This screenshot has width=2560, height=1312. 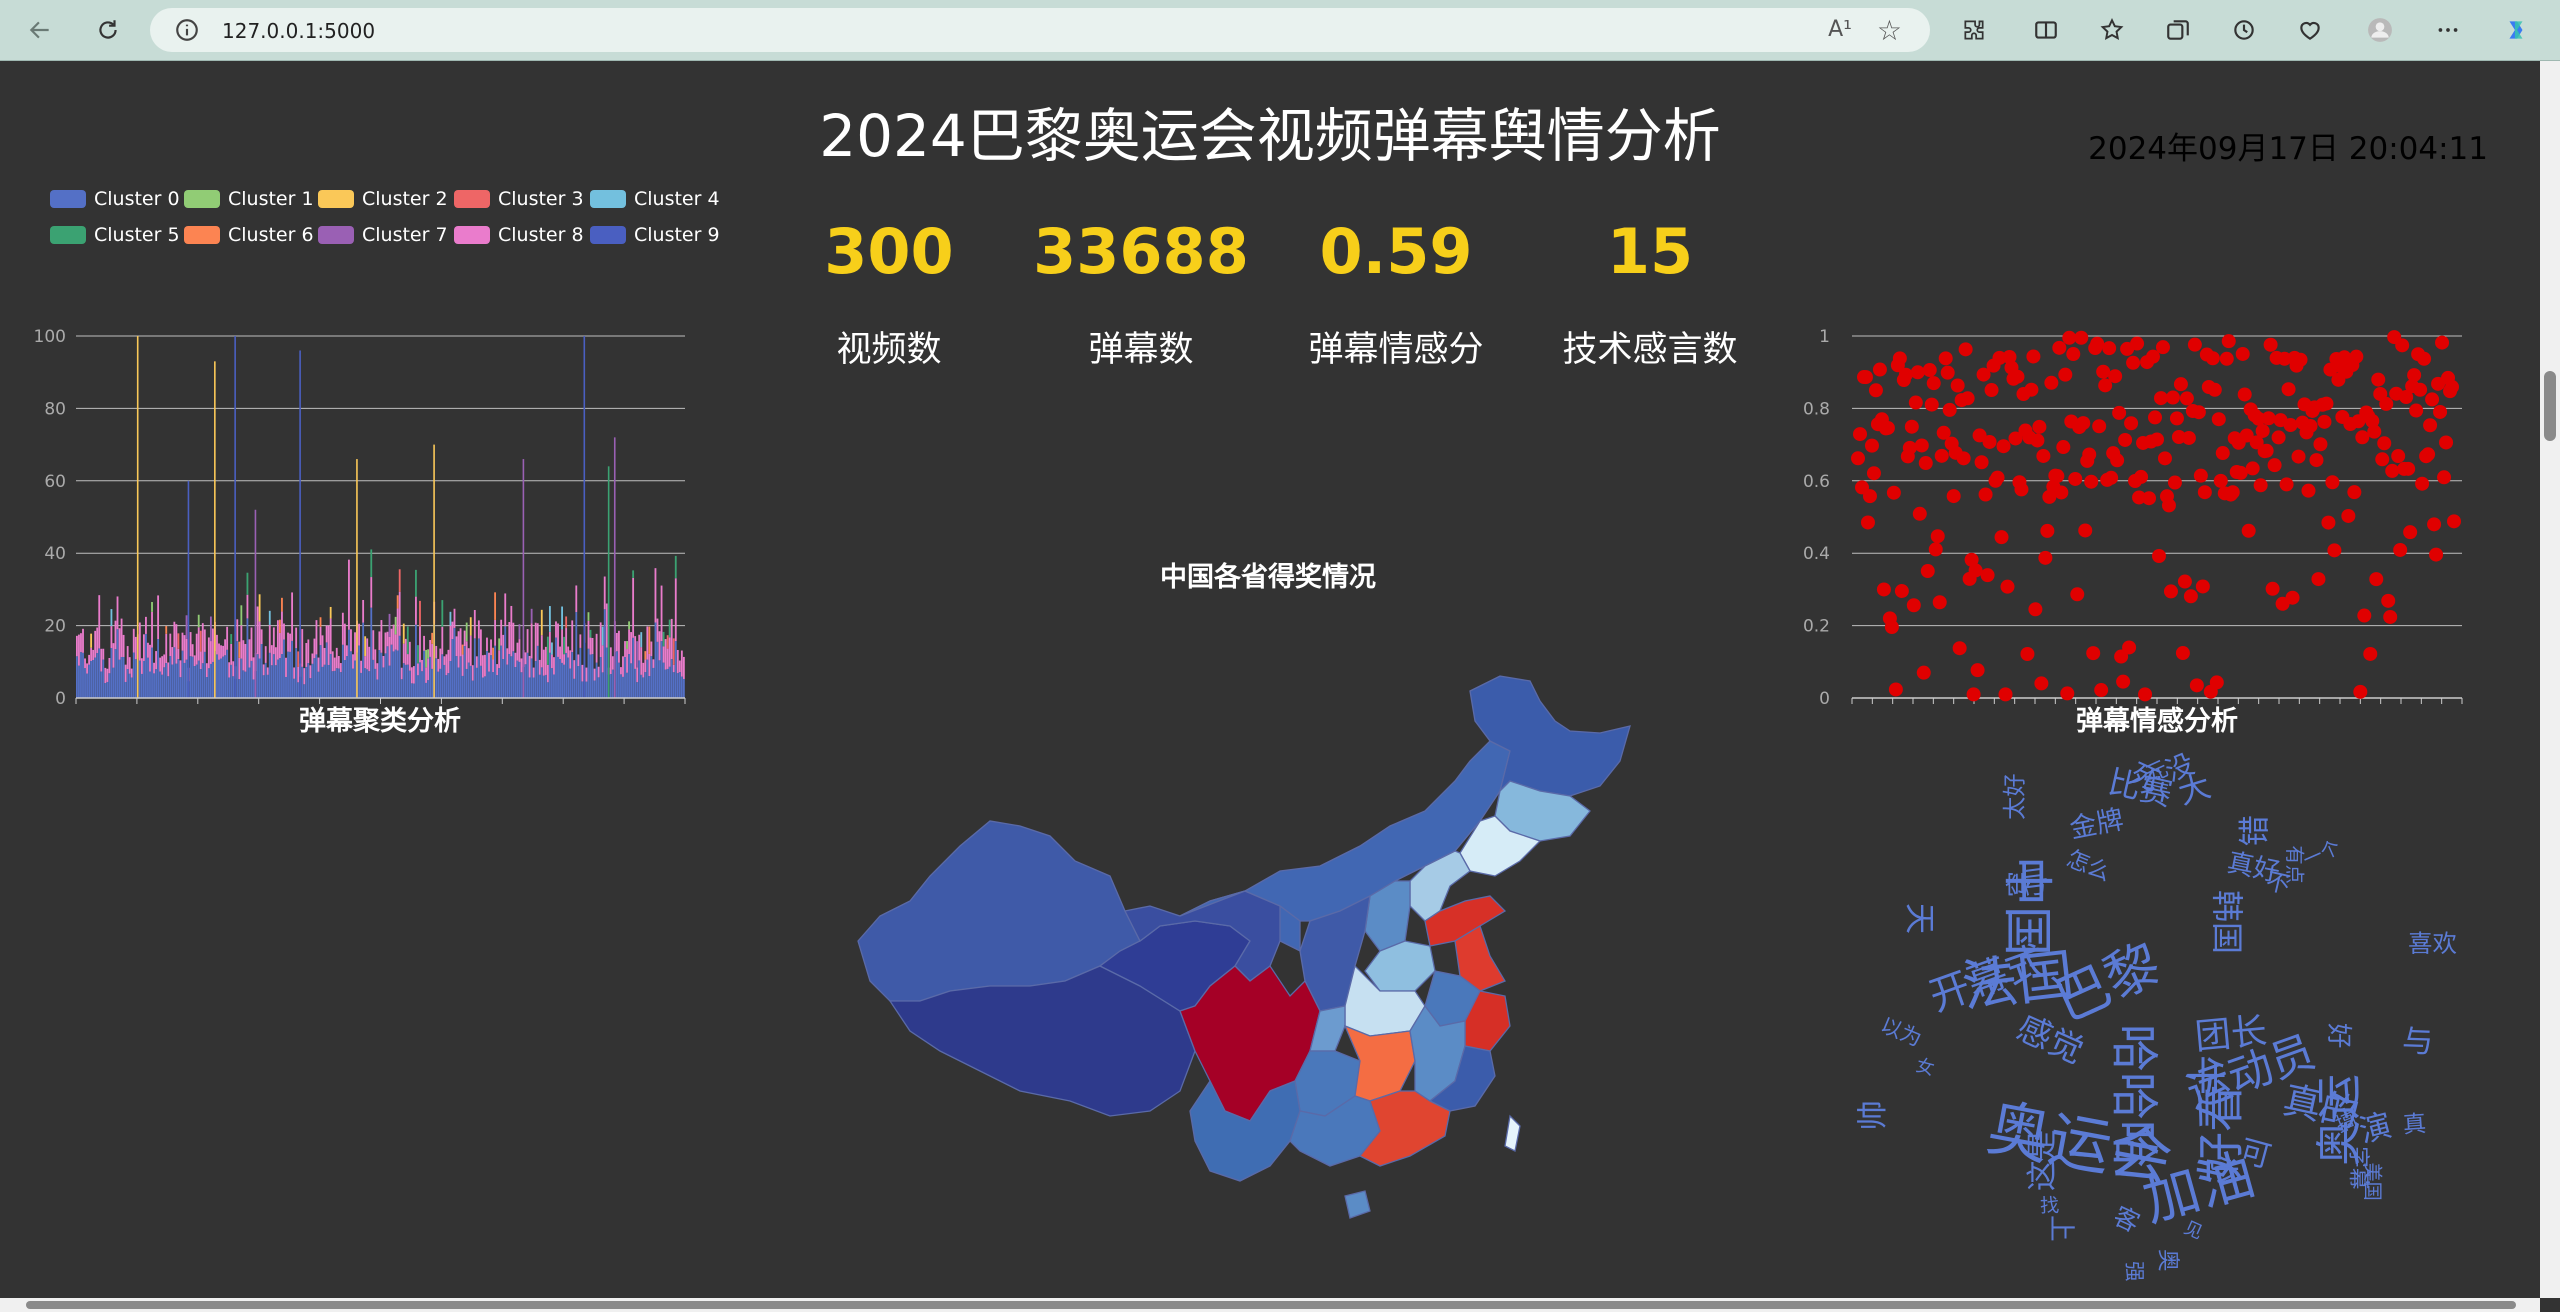 I want to click on word-cloud-word: 真, so click(x=2415, y=1125).